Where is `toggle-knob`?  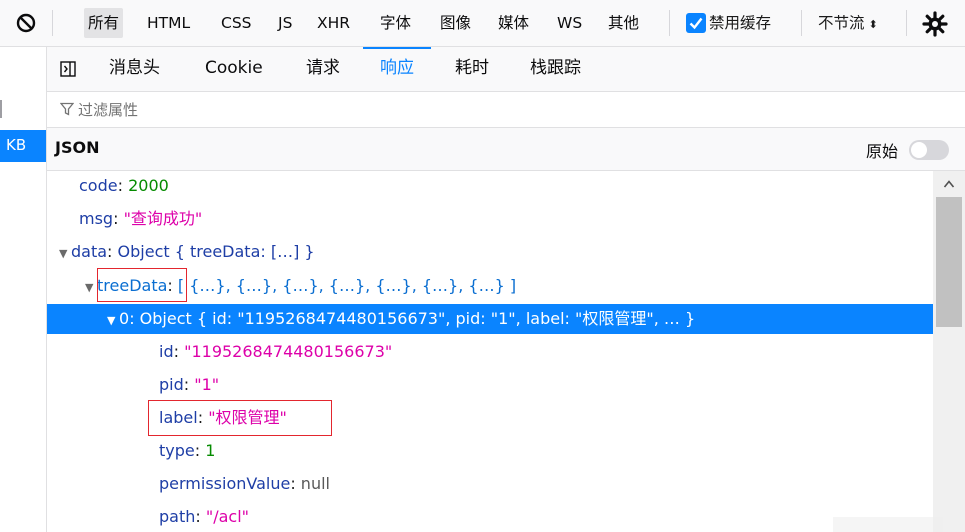 toggle-knob is located at coordinates (919, 150).